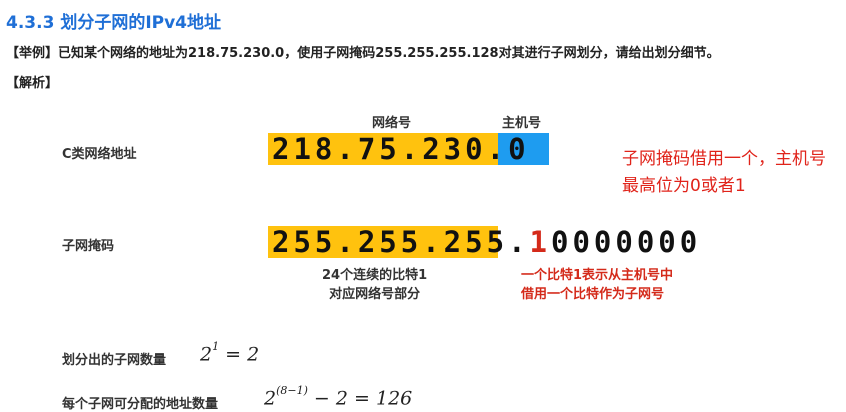 This screenshot has height=412, width=846. Describe the element at coordinates (292, 390) in the screenshot. I see `hosts-exponent: (8−1)` at that location.